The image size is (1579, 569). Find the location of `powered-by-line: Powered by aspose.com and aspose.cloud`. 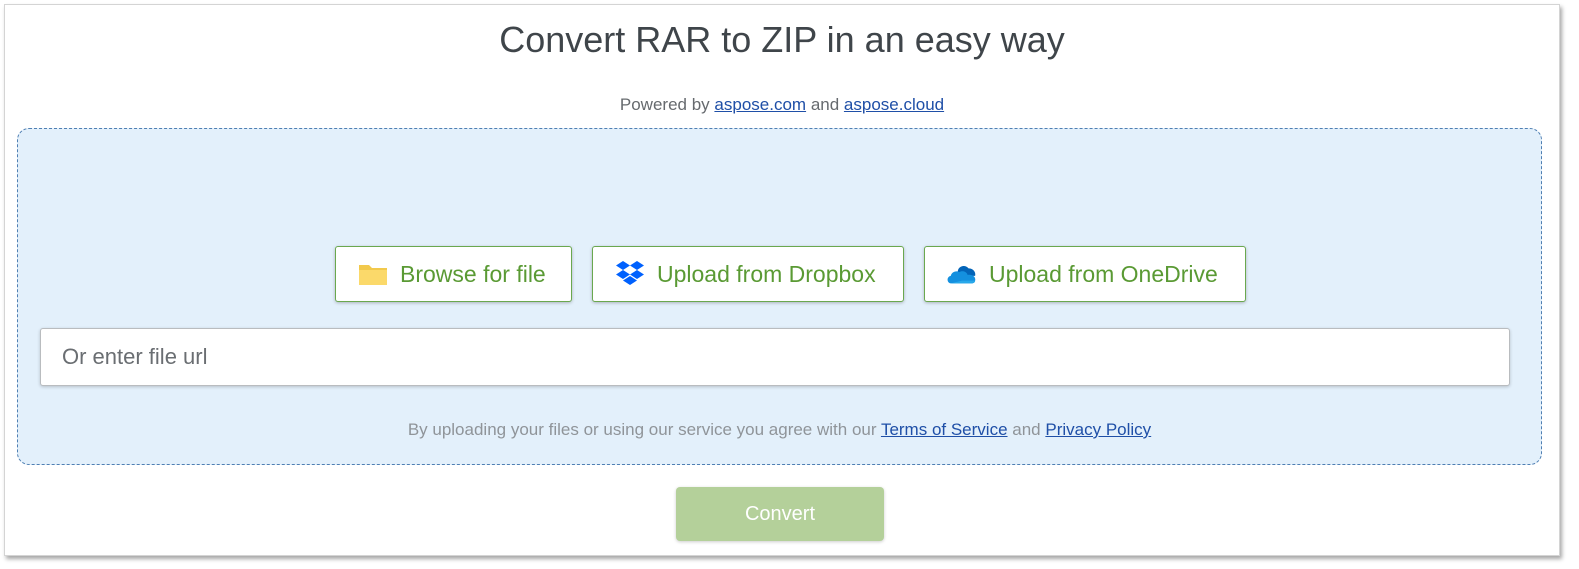

powered-by-line: Powered by aspose.com and aspose.cloud is located at coordinates (782, 105).